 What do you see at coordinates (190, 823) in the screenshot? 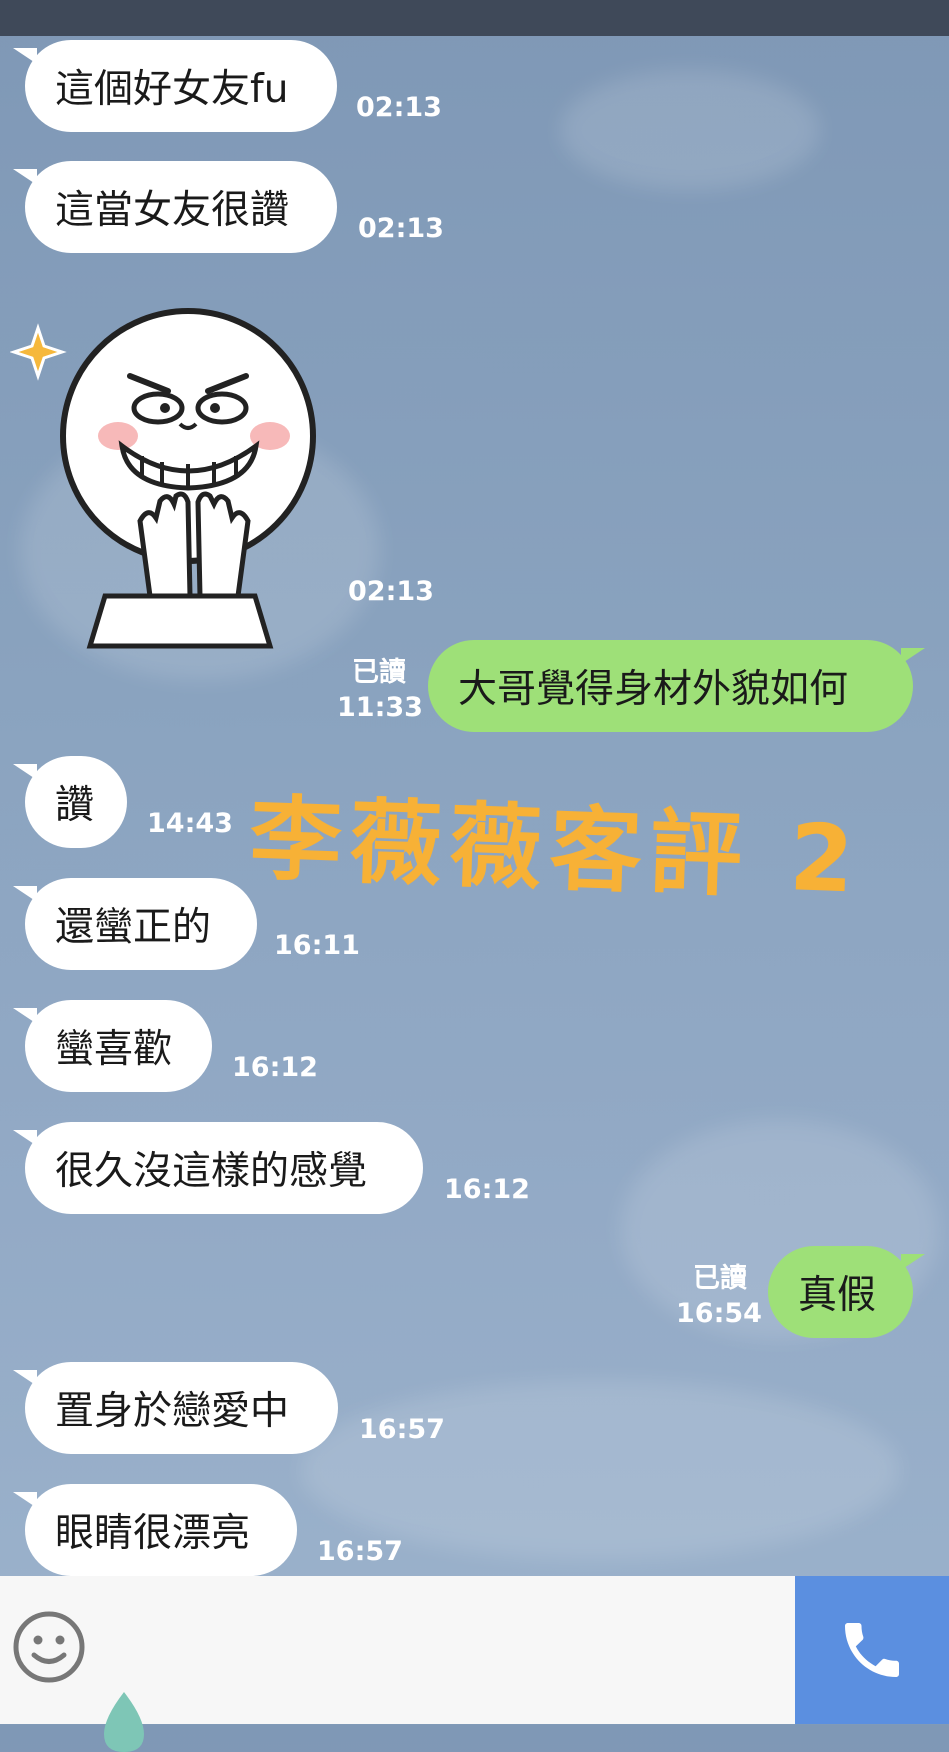
I see `message-time: 14:43` at bounding box center [190, 823].